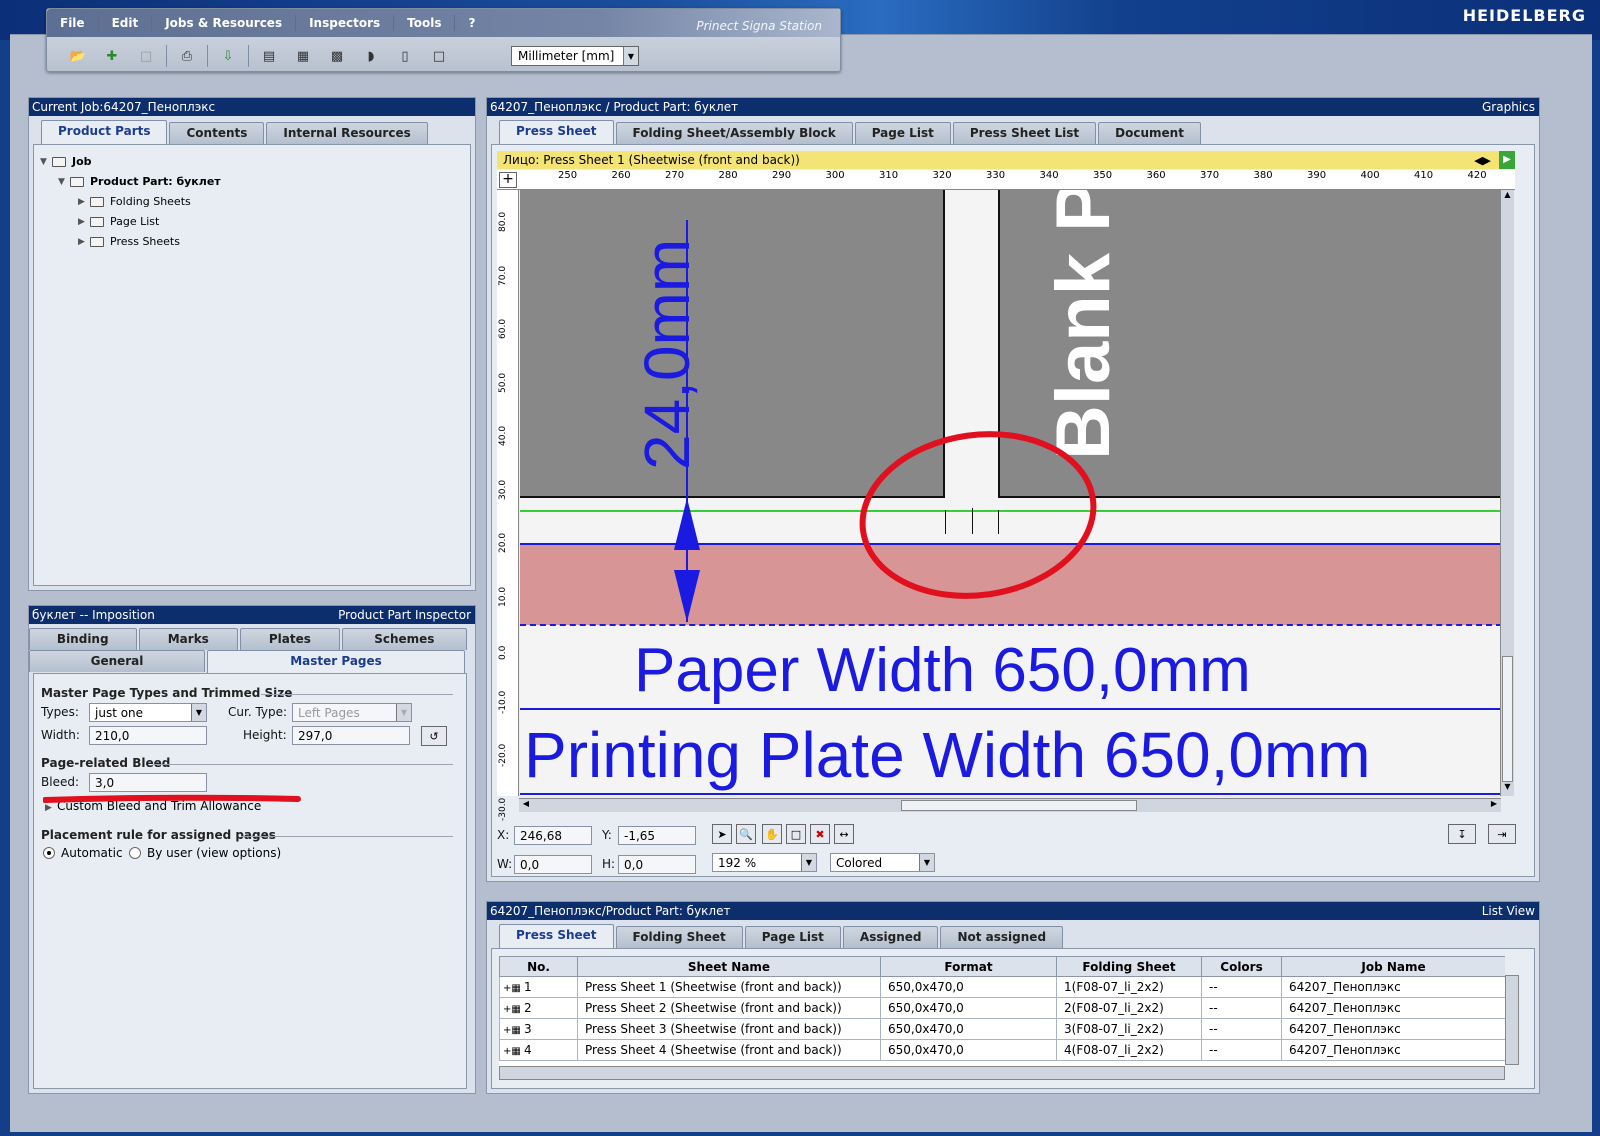  What do you see at coordinates (228, 56) in the screenshot?
I see `import-icon: ⇩` at bounding box center [228, 56].